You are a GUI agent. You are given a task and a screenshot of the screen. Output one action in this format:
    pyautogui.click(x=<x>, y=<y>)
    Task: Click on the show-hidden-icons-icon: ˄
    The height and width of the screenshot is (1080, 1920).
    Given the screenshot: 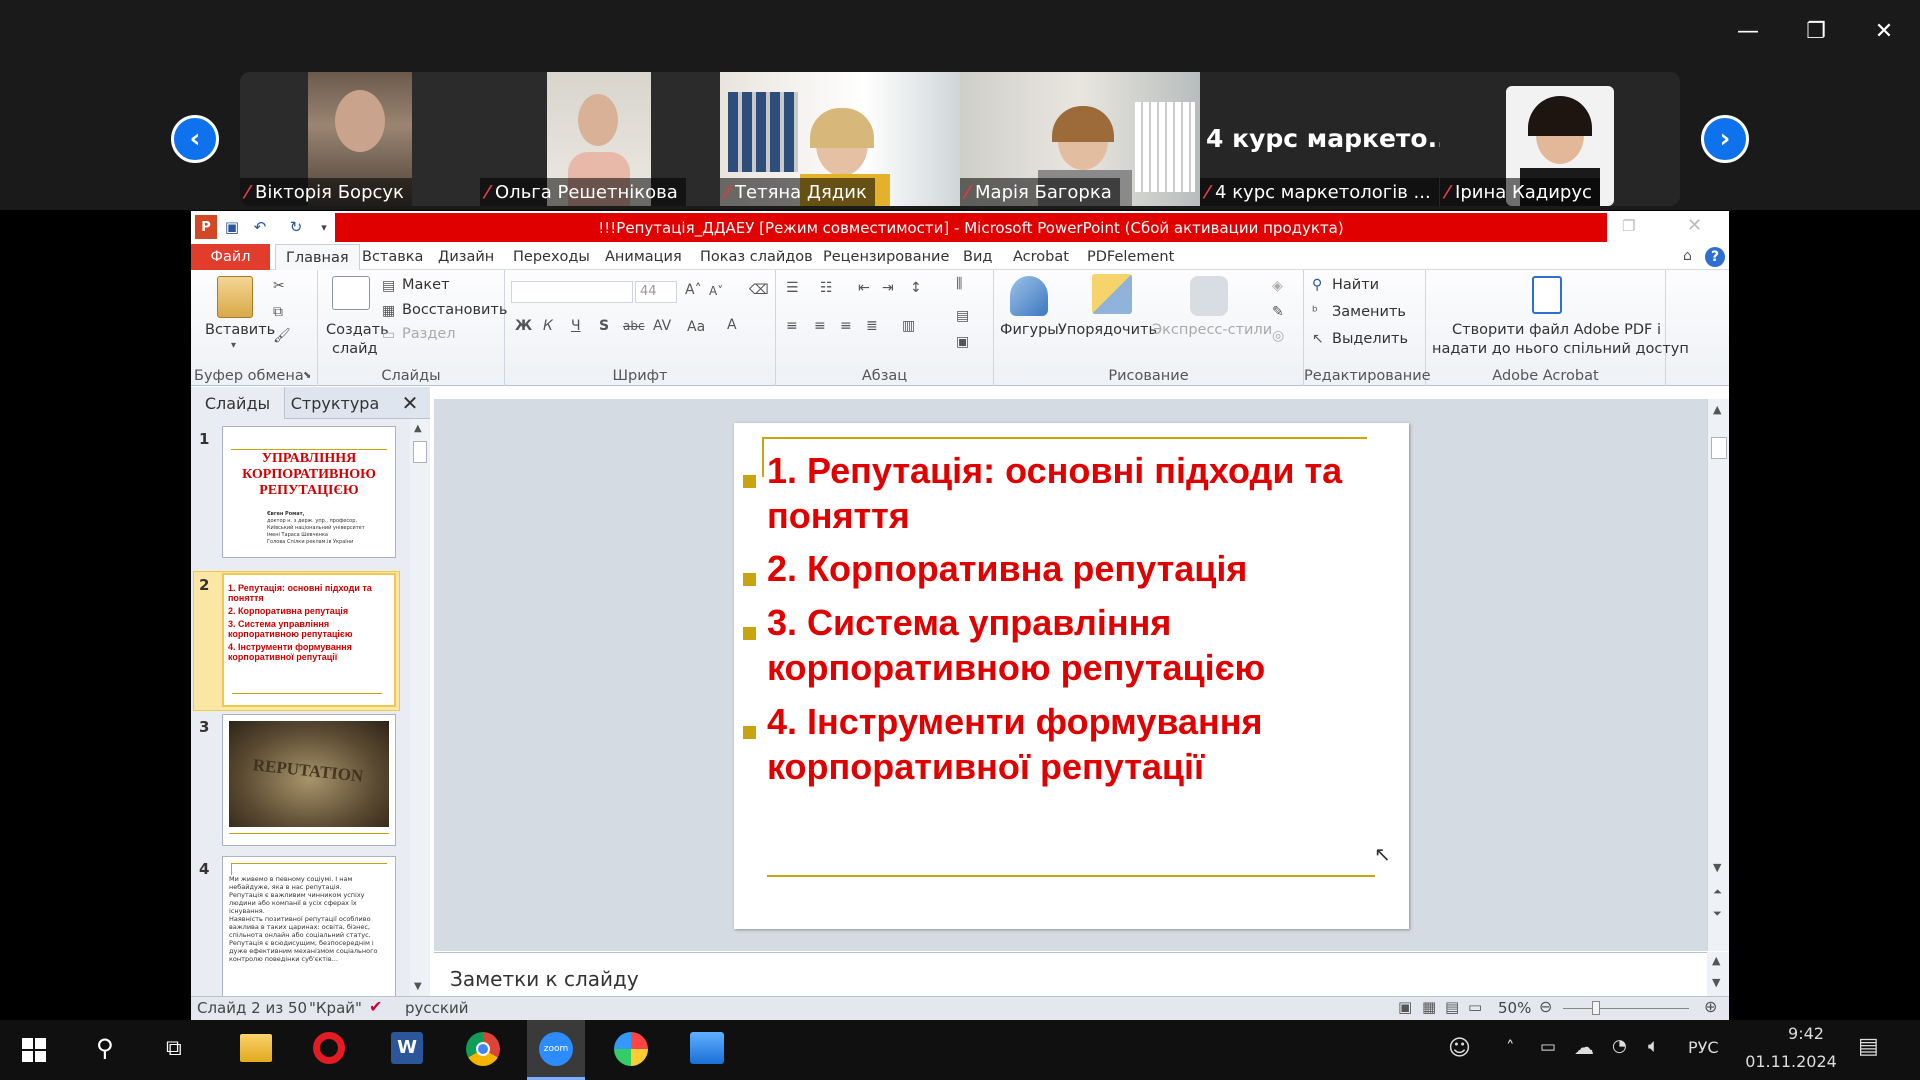 What is the action you would take?
    pyautogui.click(x=1510, y=1048)
    